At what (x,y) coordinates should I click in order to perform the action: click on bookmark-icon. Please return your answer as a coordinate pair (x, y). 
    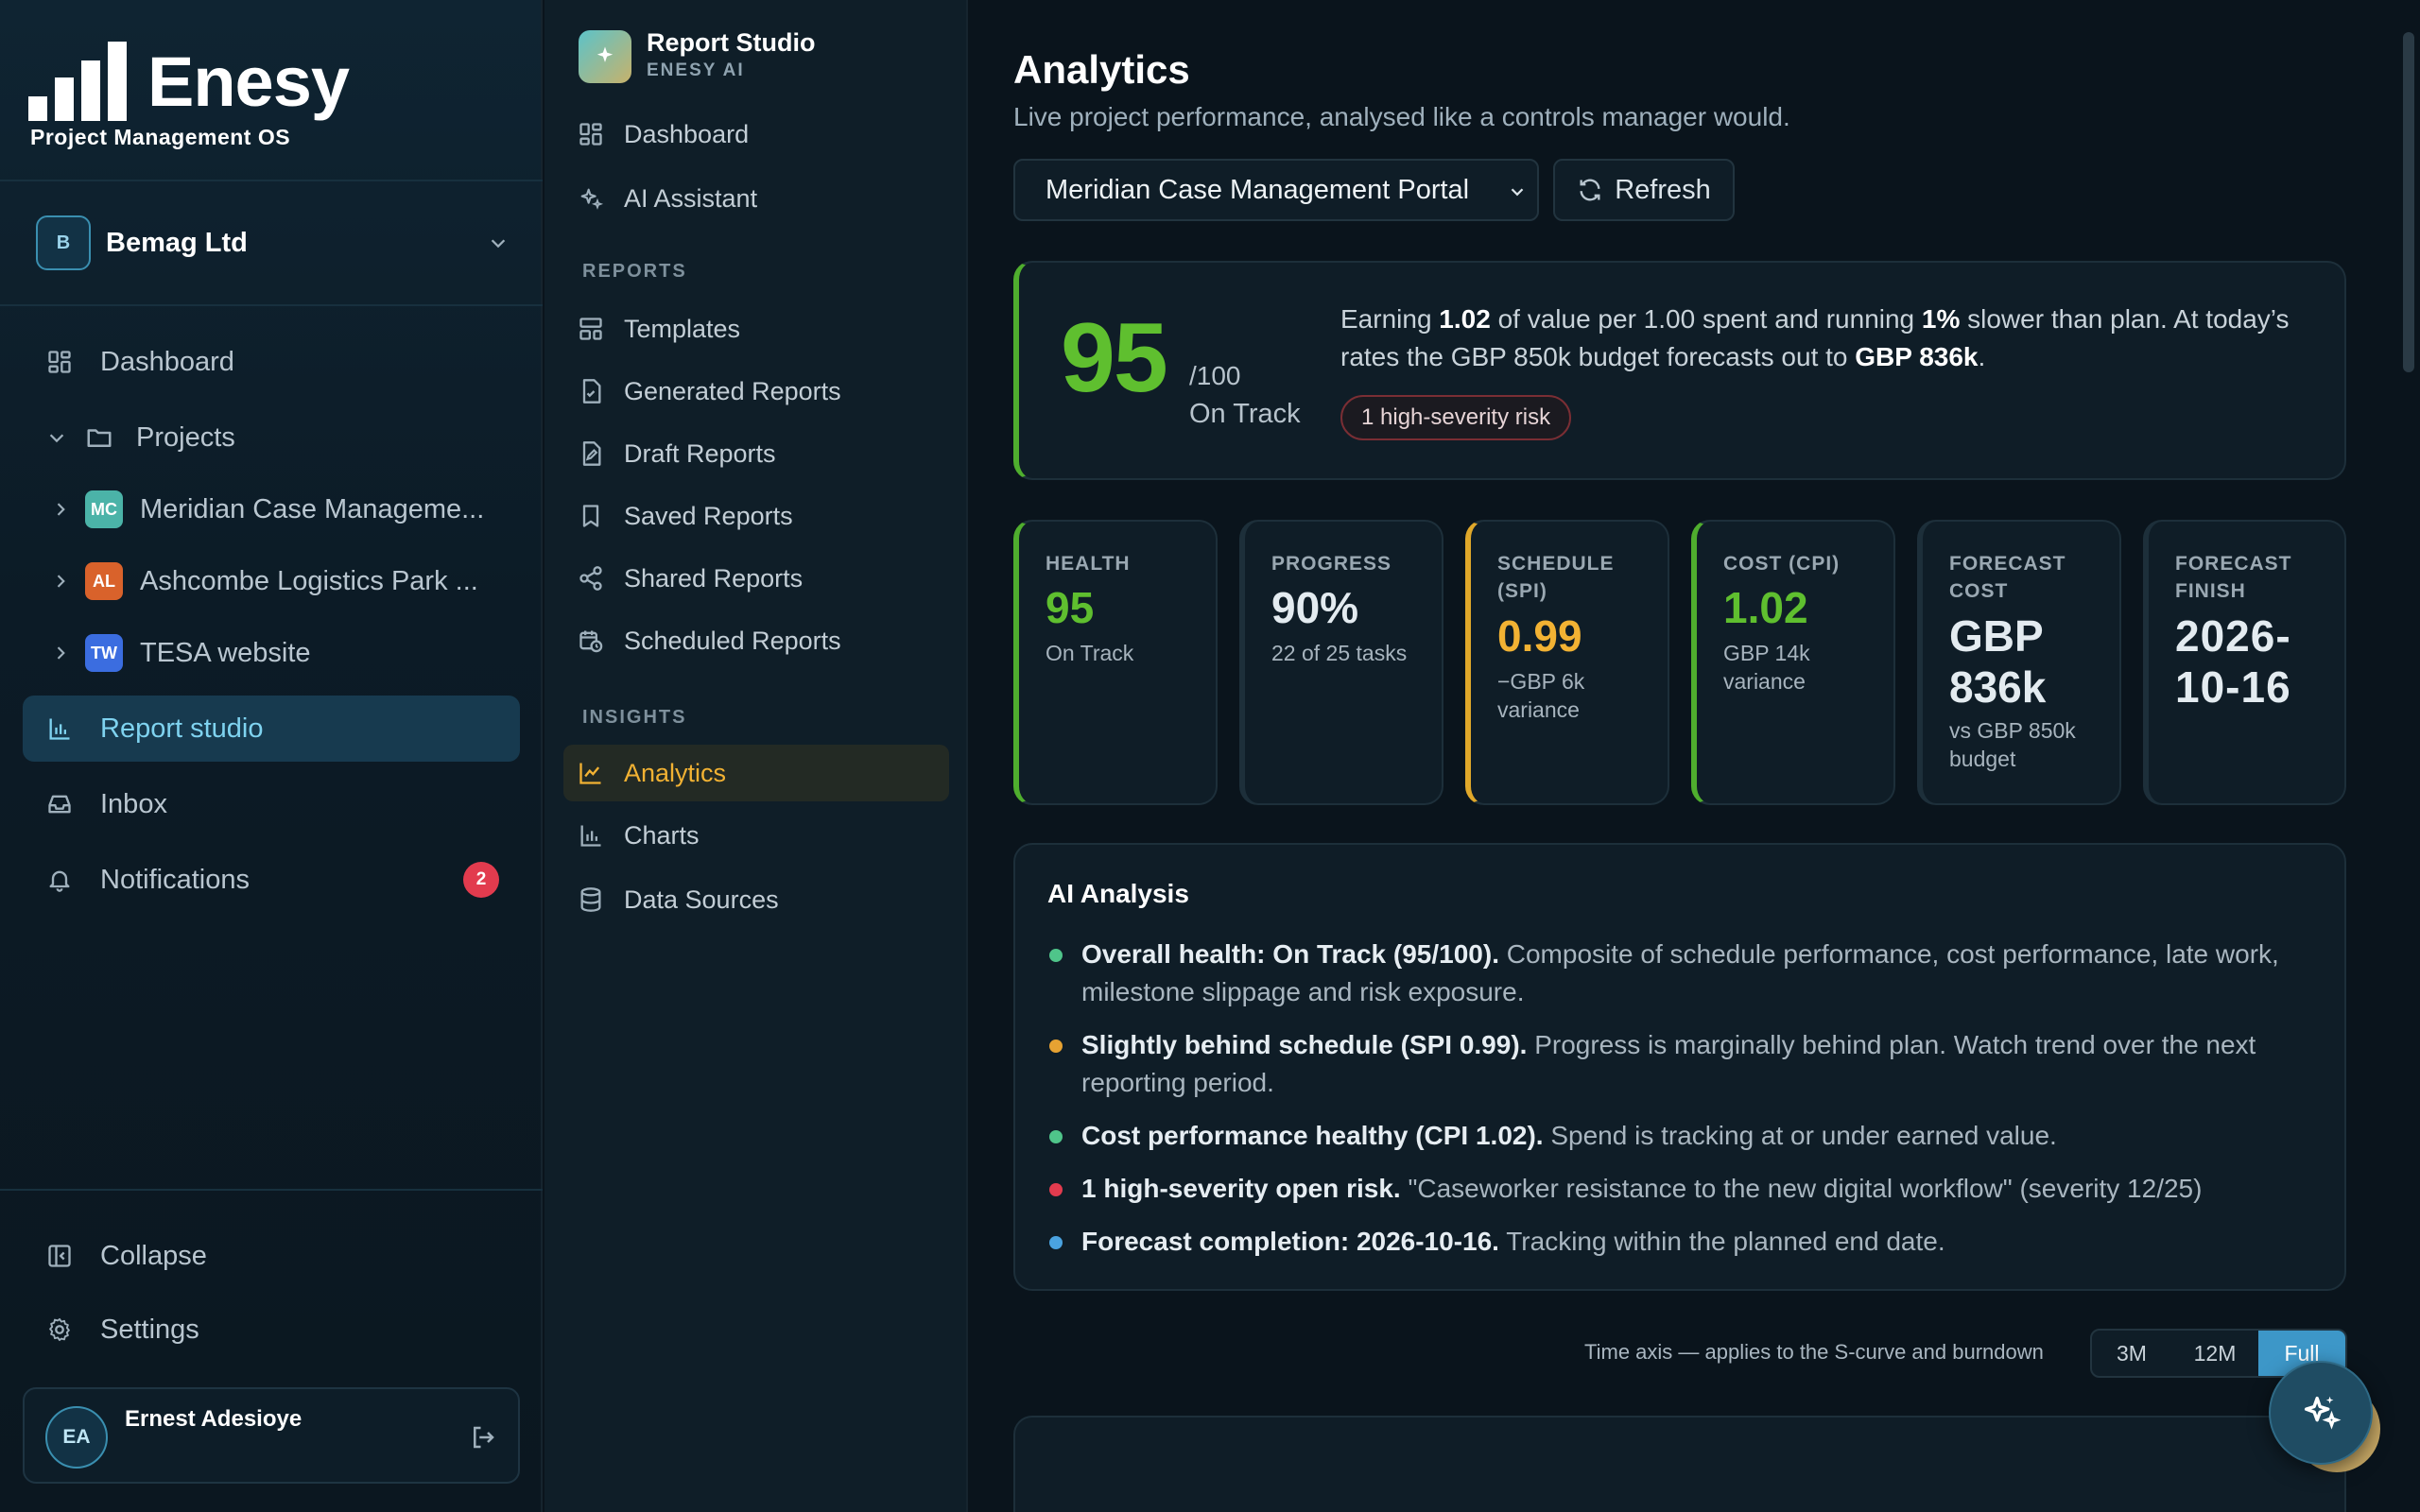
    Looking at the image, I should click on (591, 516).